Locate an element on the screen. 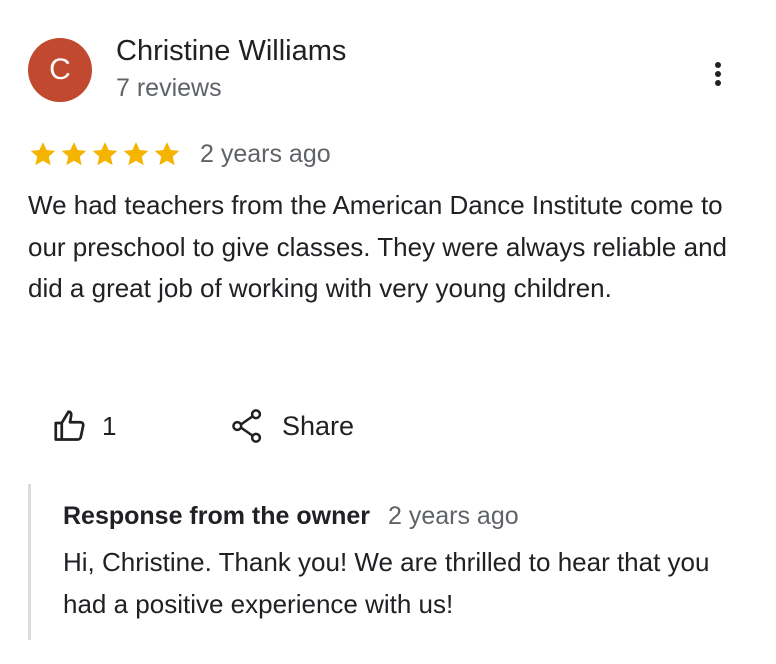  share-label: Share is located at coordinates (318, 425).